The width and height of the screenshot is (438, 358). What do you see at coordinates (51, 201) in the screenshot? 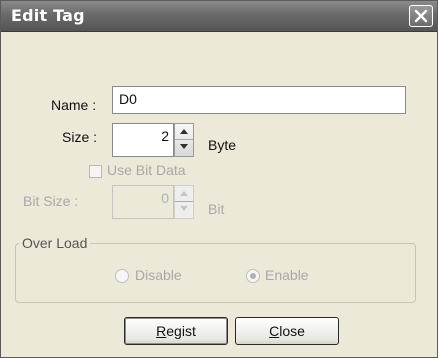
I see `bit-size-label: Bit Size :` at bounding box center [51, 201].